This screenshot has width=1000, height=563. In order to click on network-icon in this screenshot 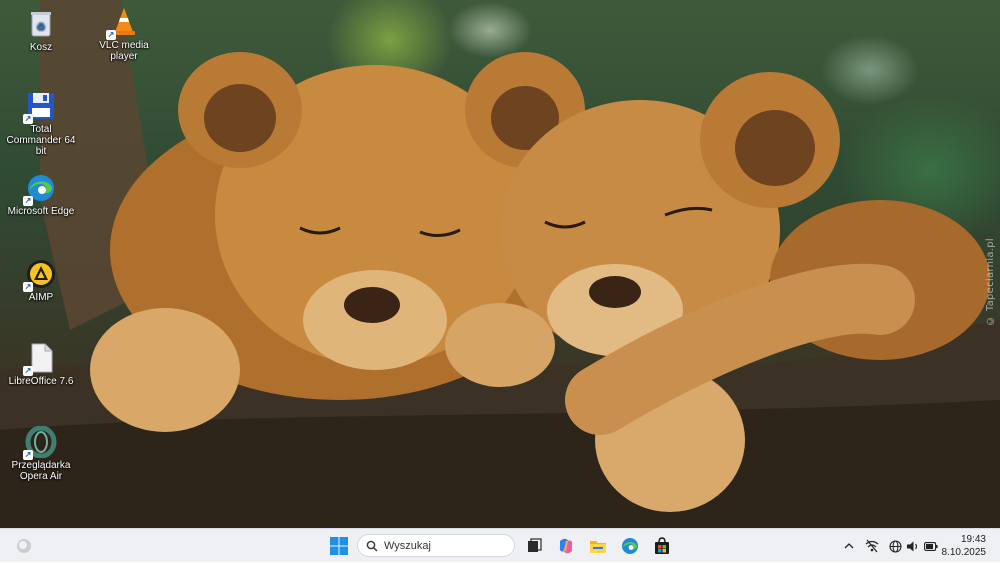, I will do `click(872, 546)`.